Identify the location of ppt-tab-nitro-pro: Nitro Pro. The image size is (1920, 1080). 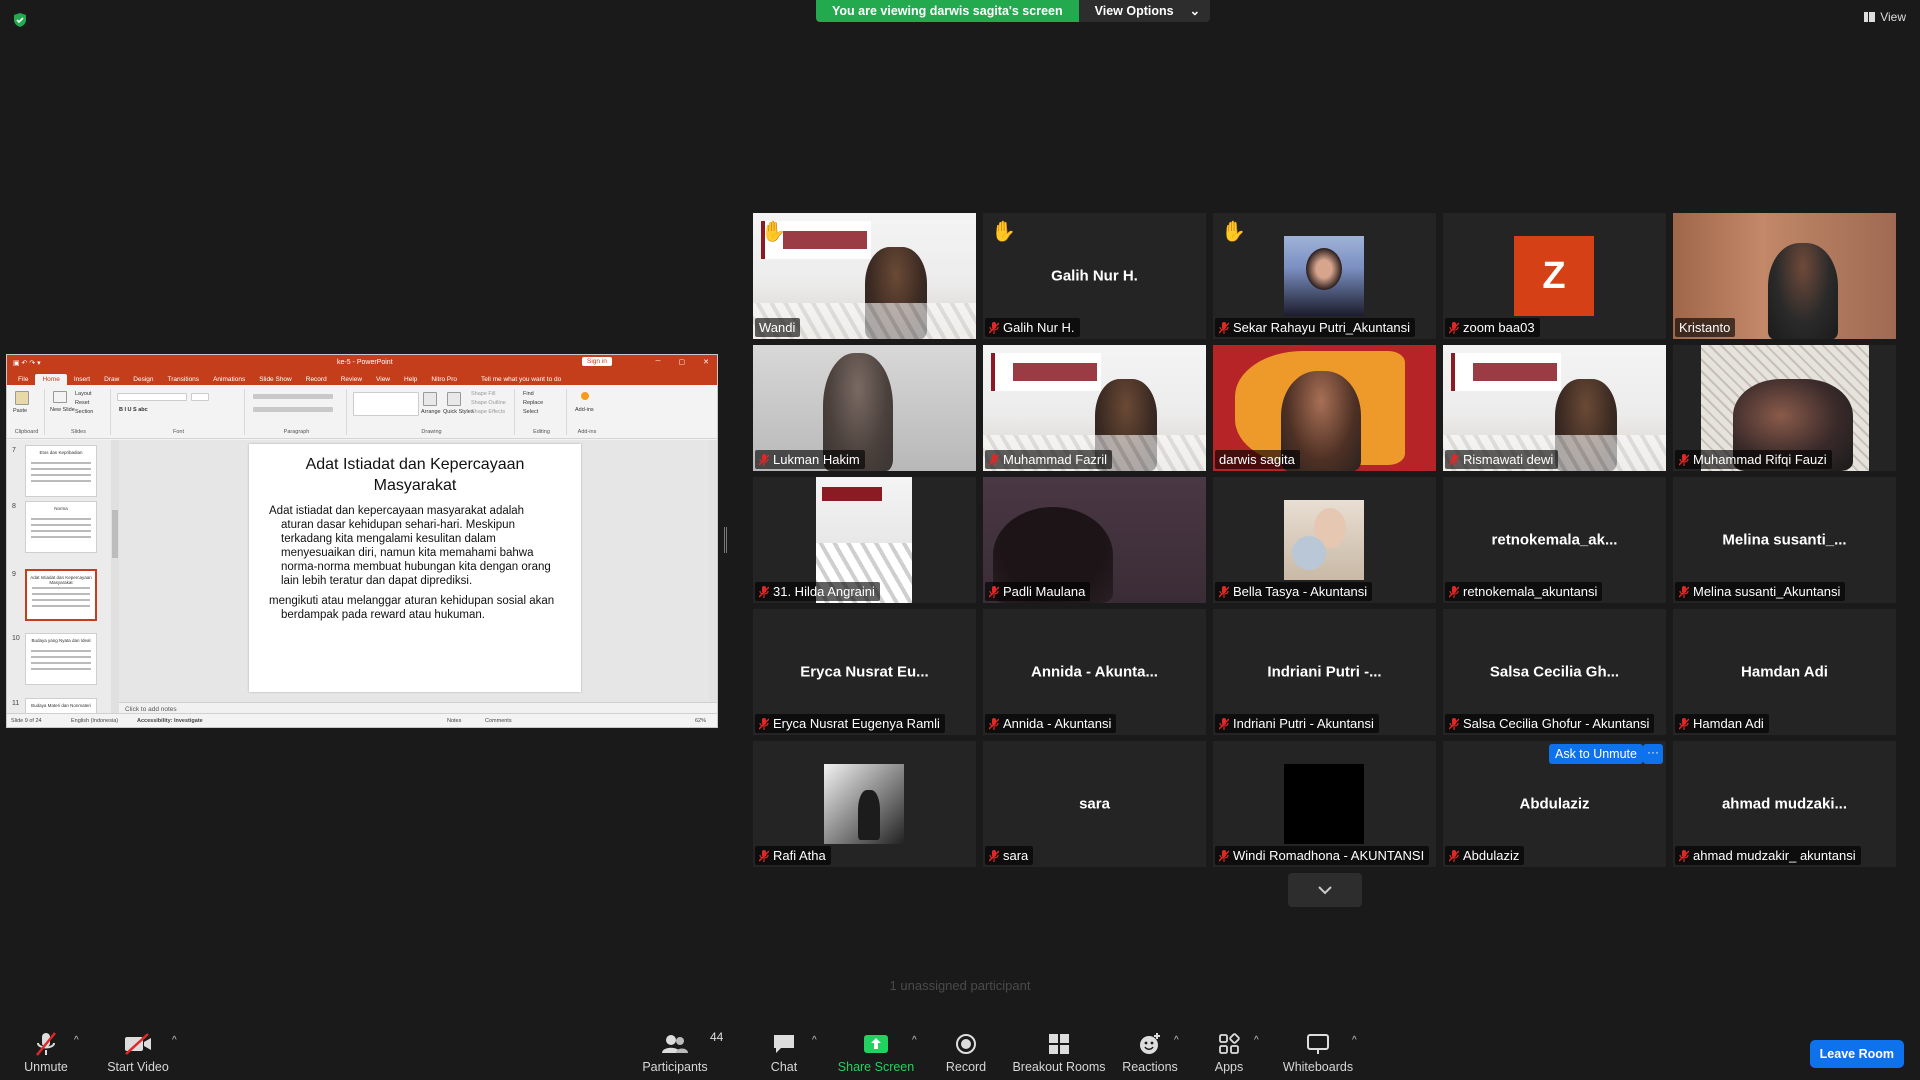
(444, 379).